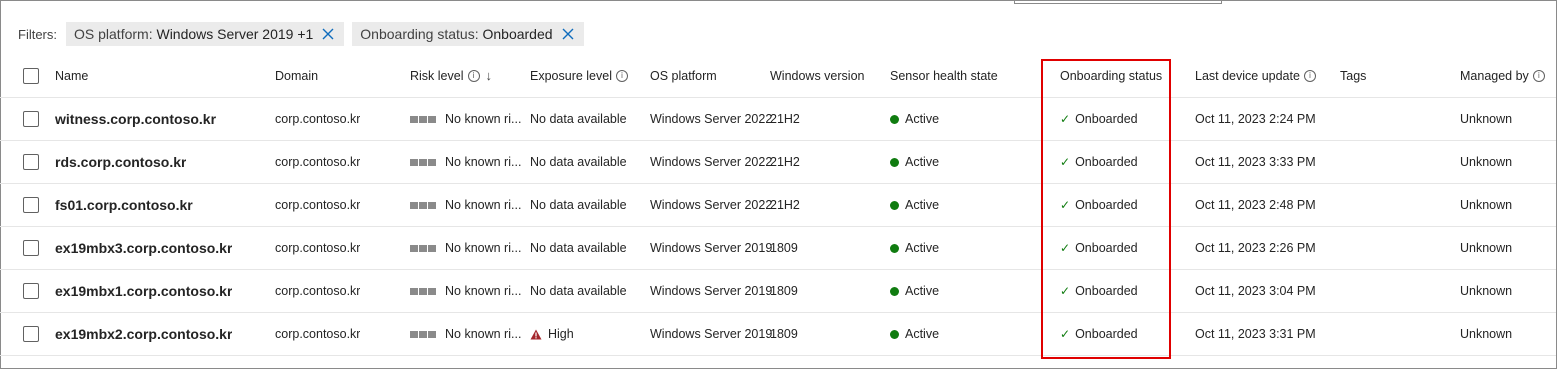  I want to click on filter-pill-onboarding-status: Onboarding status: Onboarded, so click(468, 34).